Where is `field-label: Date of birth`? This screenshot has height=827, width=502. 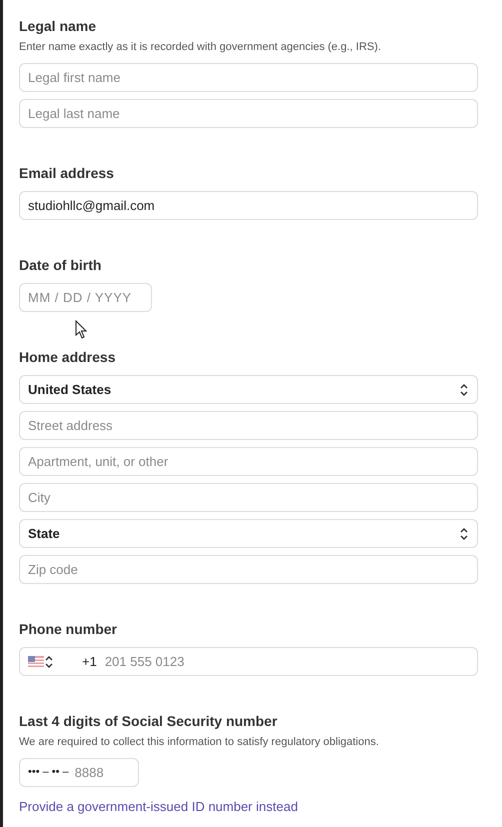 field-label: Date of birth is located at coordinates (60, 265).